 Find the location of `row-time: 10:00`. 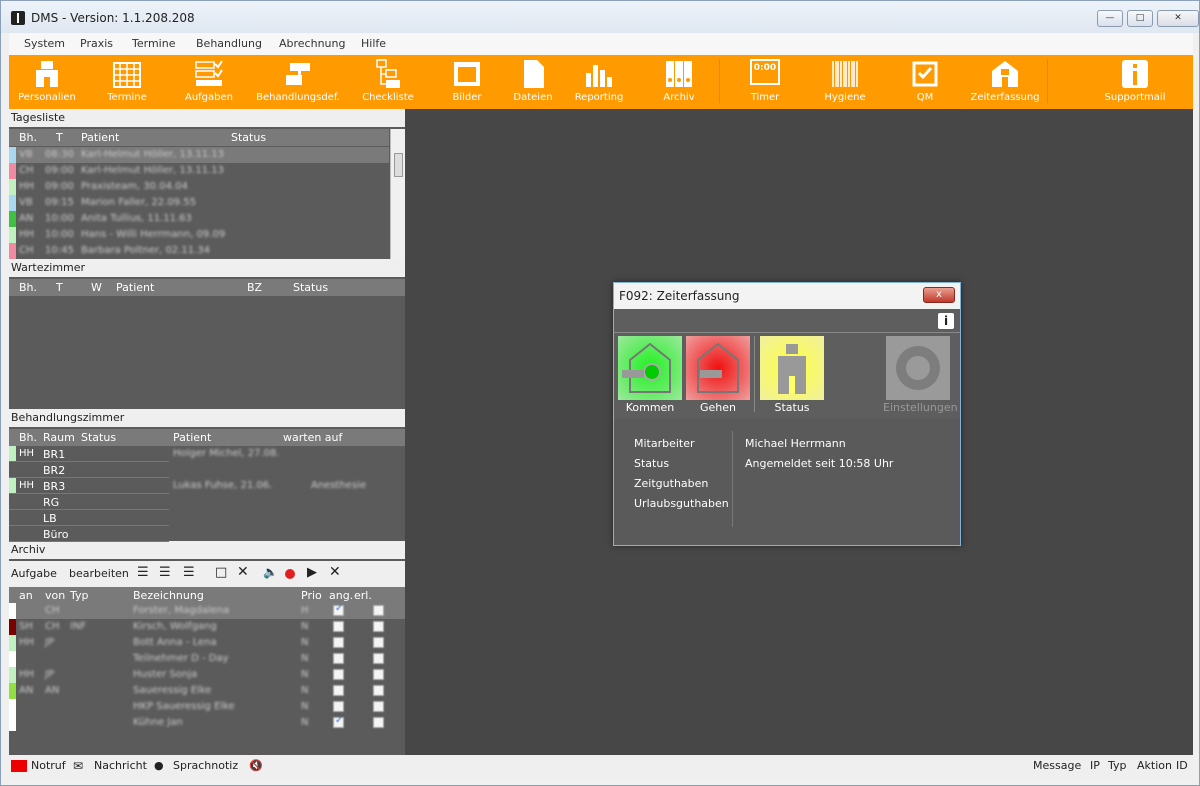

row-time: 10:00 is located at coordinates (59, 218).